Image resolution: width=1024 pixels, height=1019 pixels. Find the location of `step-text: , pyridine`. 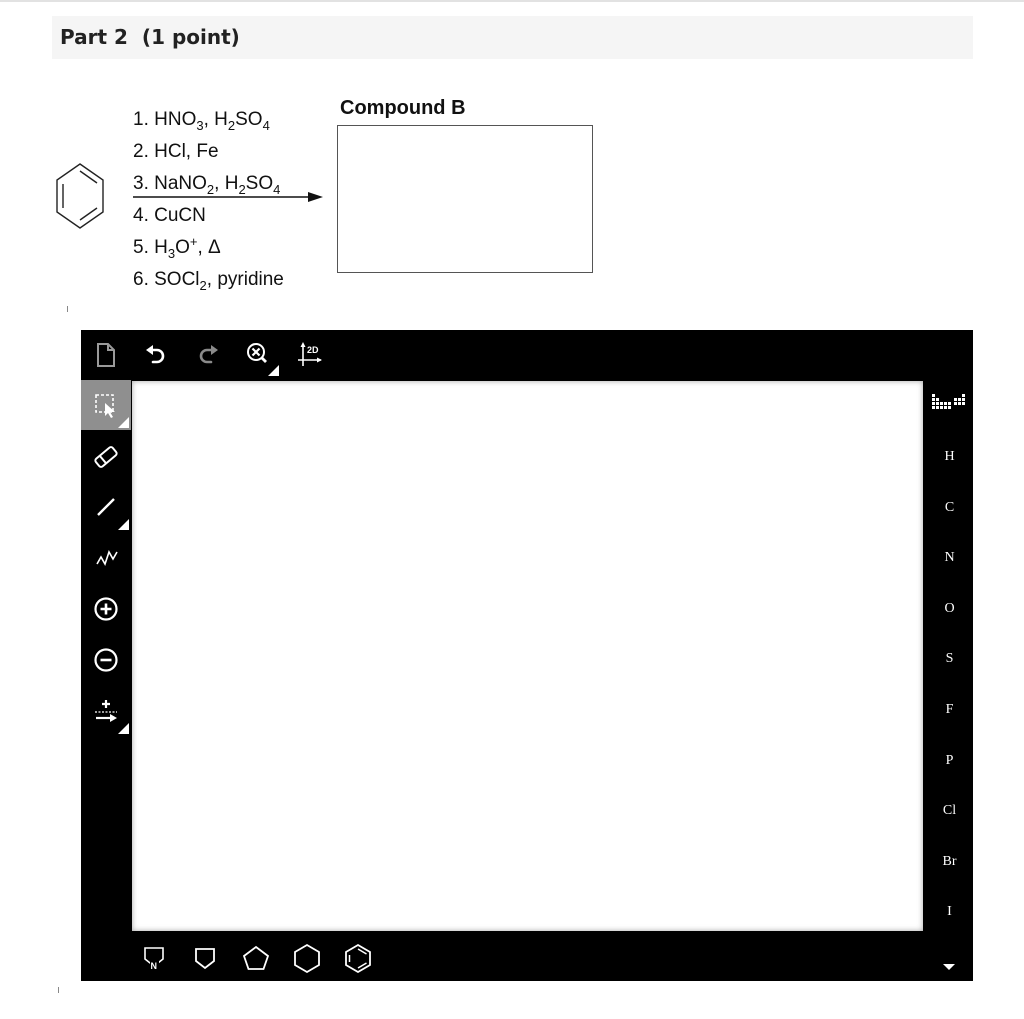

step-text: , pyridine is located at coordinates (245, 279).